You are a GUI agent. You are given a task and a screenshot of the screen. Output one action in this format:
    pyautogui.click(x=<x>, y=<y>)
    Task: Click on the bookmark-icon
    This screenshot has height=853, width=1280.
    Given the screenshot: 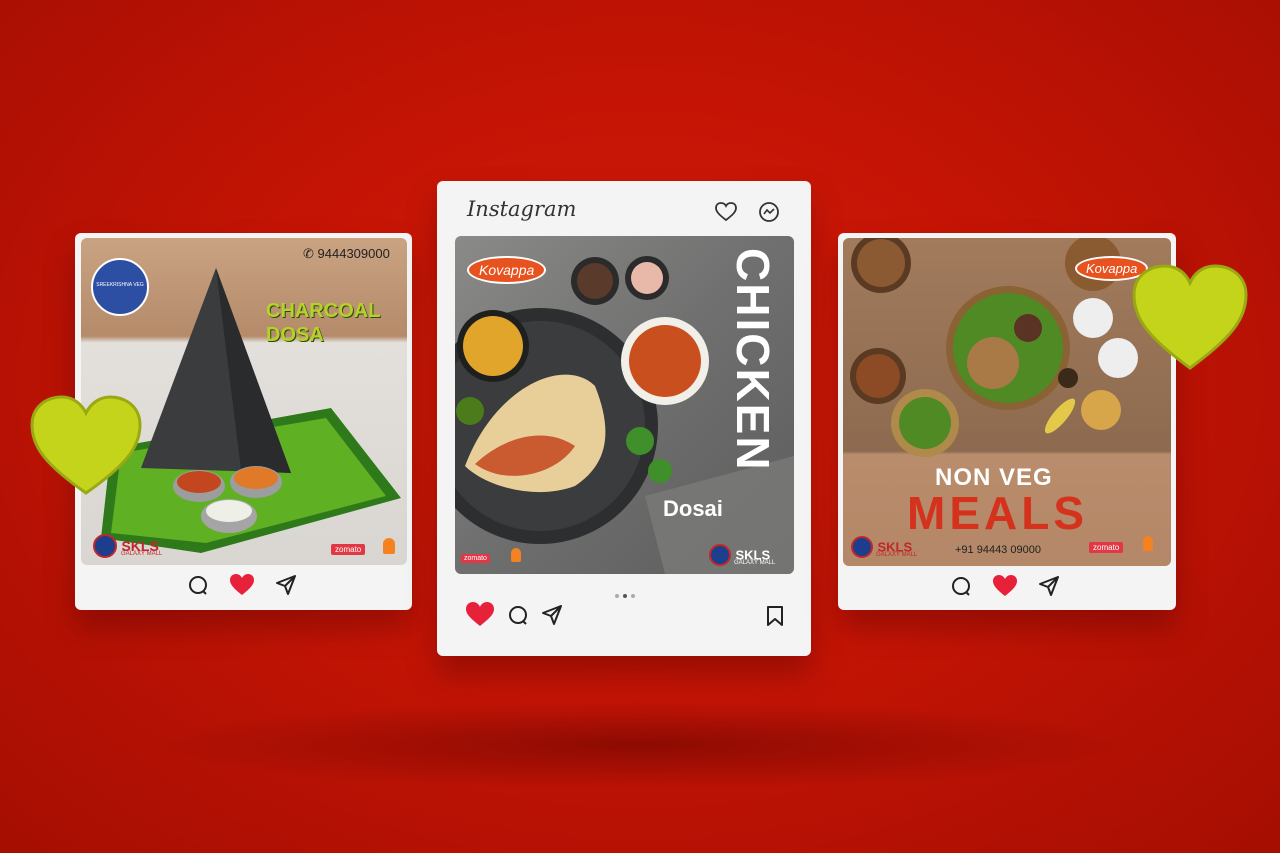 What is the action you would take?
    pyautogui.click(x=775, y=616)
    